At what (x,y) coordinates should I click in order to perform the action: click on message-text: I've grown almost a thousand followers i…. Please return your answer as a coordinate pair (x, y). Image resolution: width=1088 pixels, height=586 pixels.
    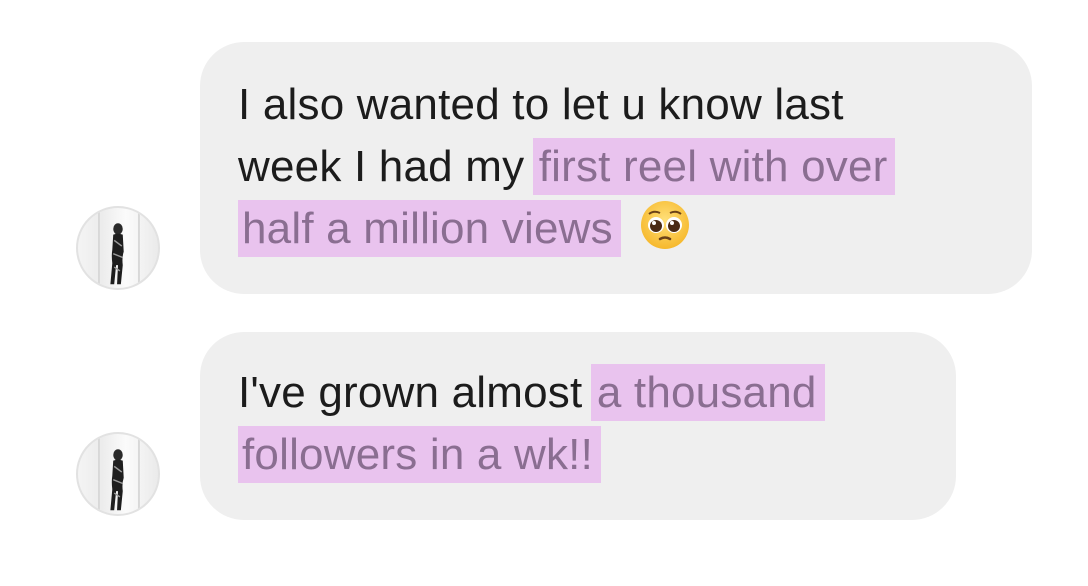
    Looking at the image, I should click on (531, 424).